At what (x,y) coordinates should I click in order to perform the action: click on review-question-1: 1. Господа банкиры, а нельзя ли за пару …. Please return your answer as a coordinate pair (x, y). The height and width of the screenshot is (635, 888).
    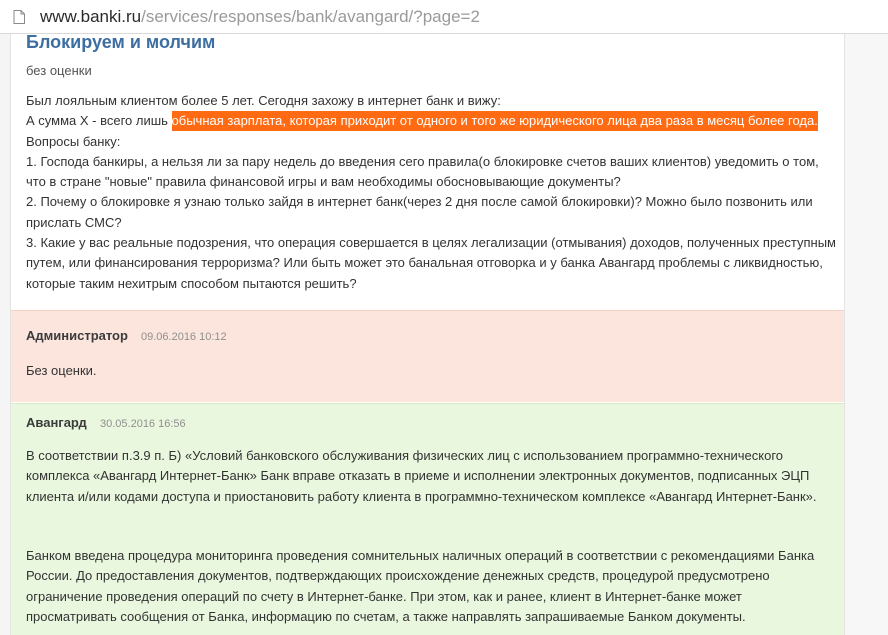
    Looking at the image, I should click on (422, 171).